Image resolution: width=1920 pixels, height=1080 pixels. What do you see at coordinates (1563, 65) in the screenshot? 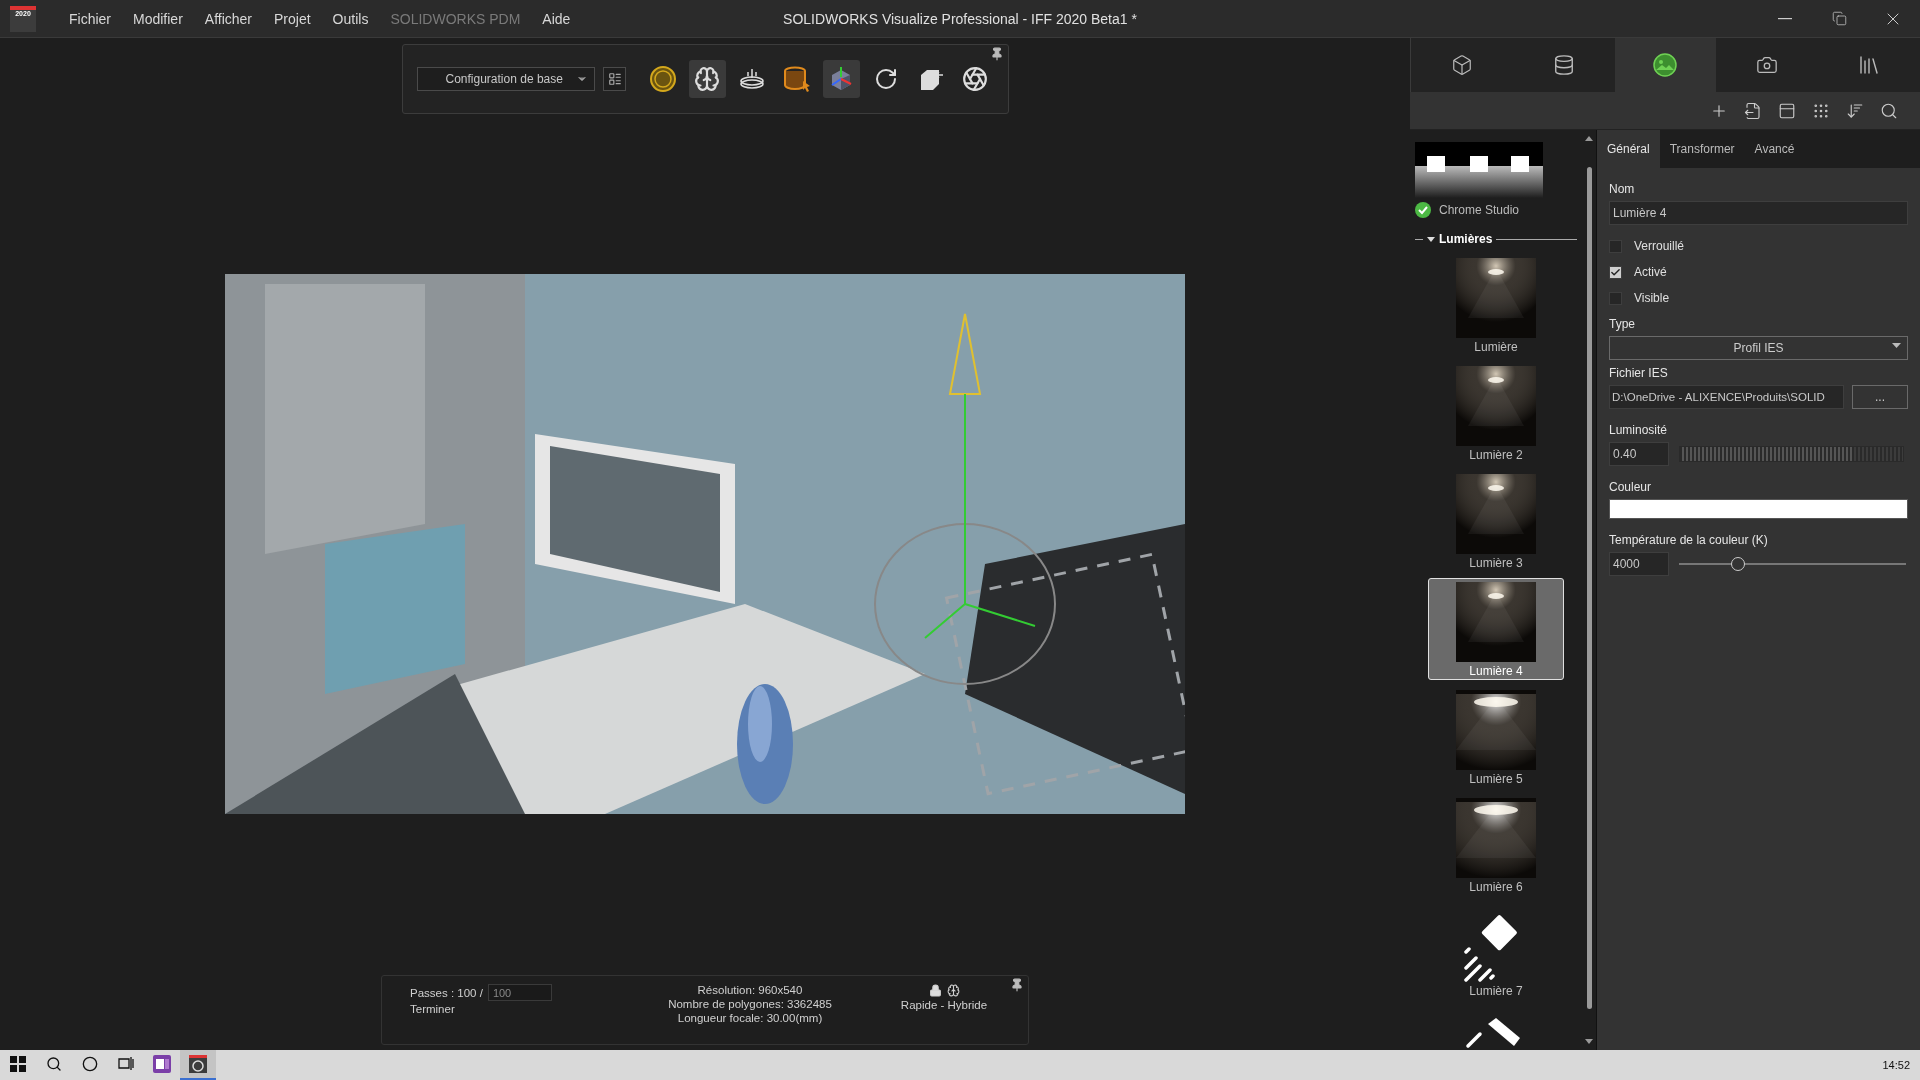
I see `cylinder-icon` at bounding box center [1563, 65].